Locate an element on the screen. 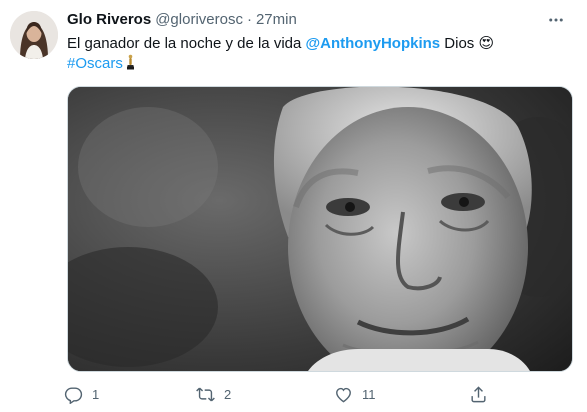  retweet-button: 2 is located at coordinates (213, 394).